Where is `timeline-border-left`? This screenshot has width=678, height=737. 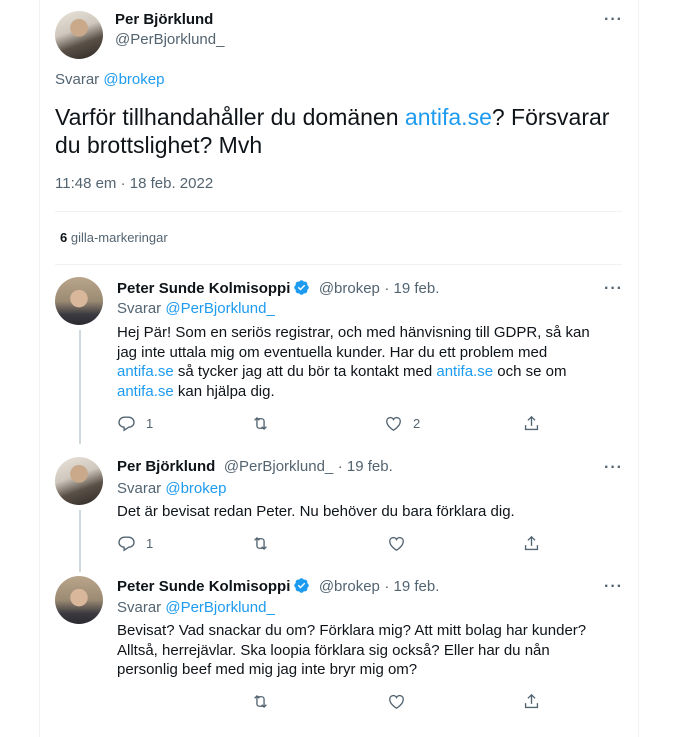
timeline-border-left is located at coordinates (39, 368).